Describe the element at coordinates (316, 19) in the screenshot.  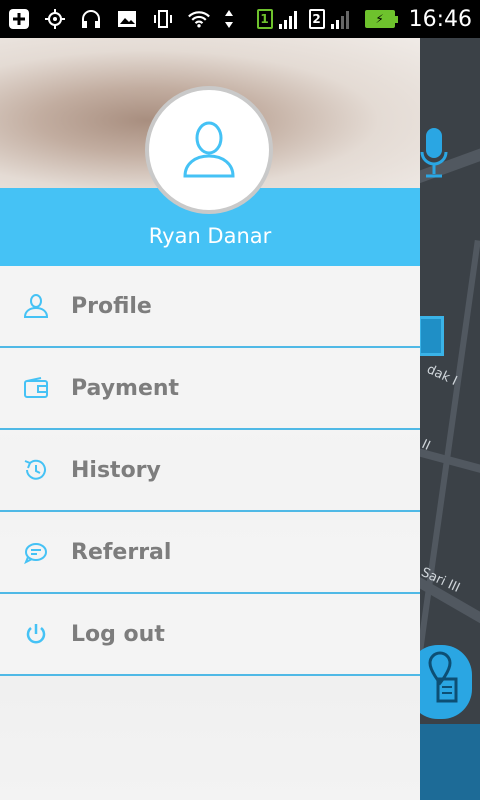
I see `sim2-badge: 2` at that location.